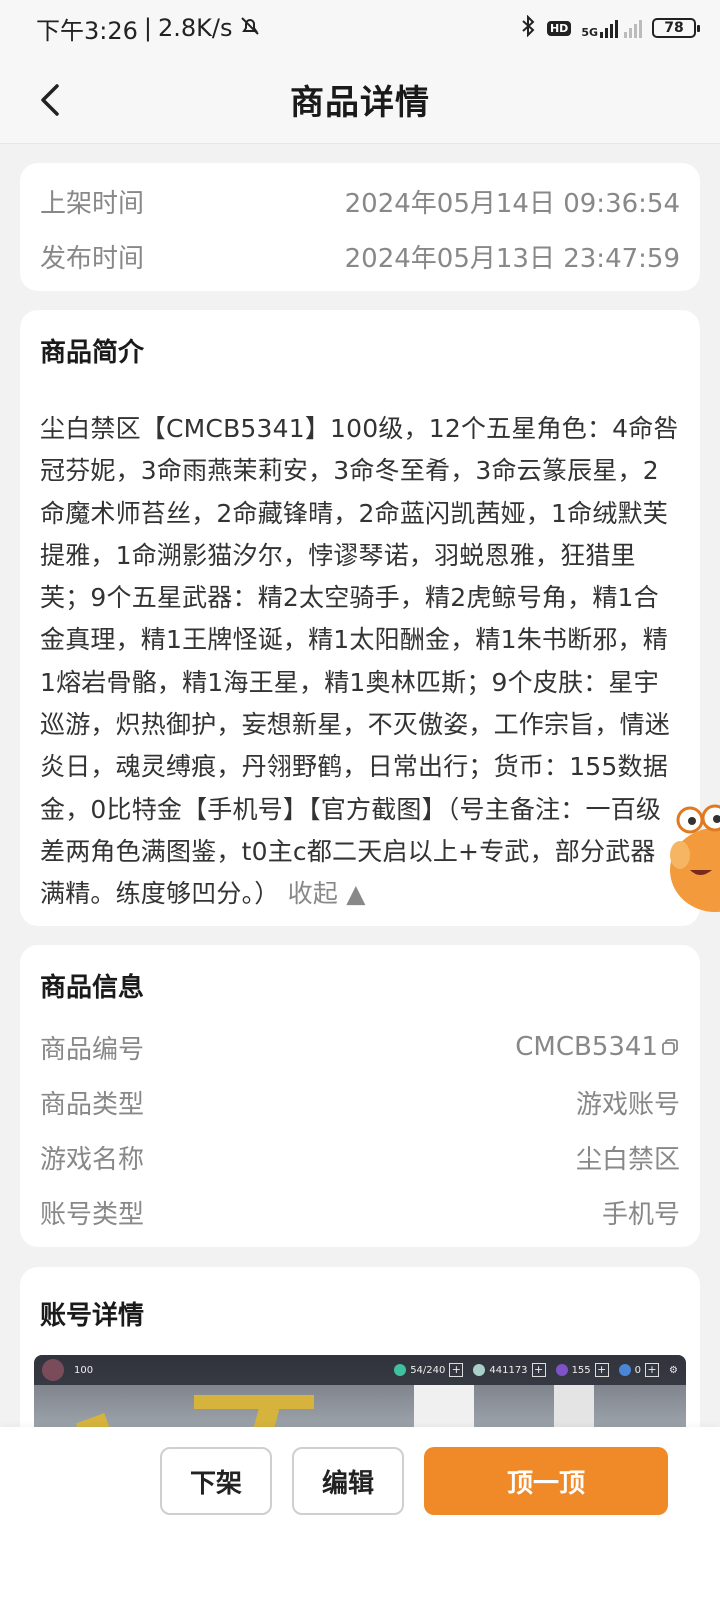 The image size is (720, 1600). I want to click on list-on-shelf-time-row: 上架时间 2024年05月14日 09:36:54, so click(360, 201).